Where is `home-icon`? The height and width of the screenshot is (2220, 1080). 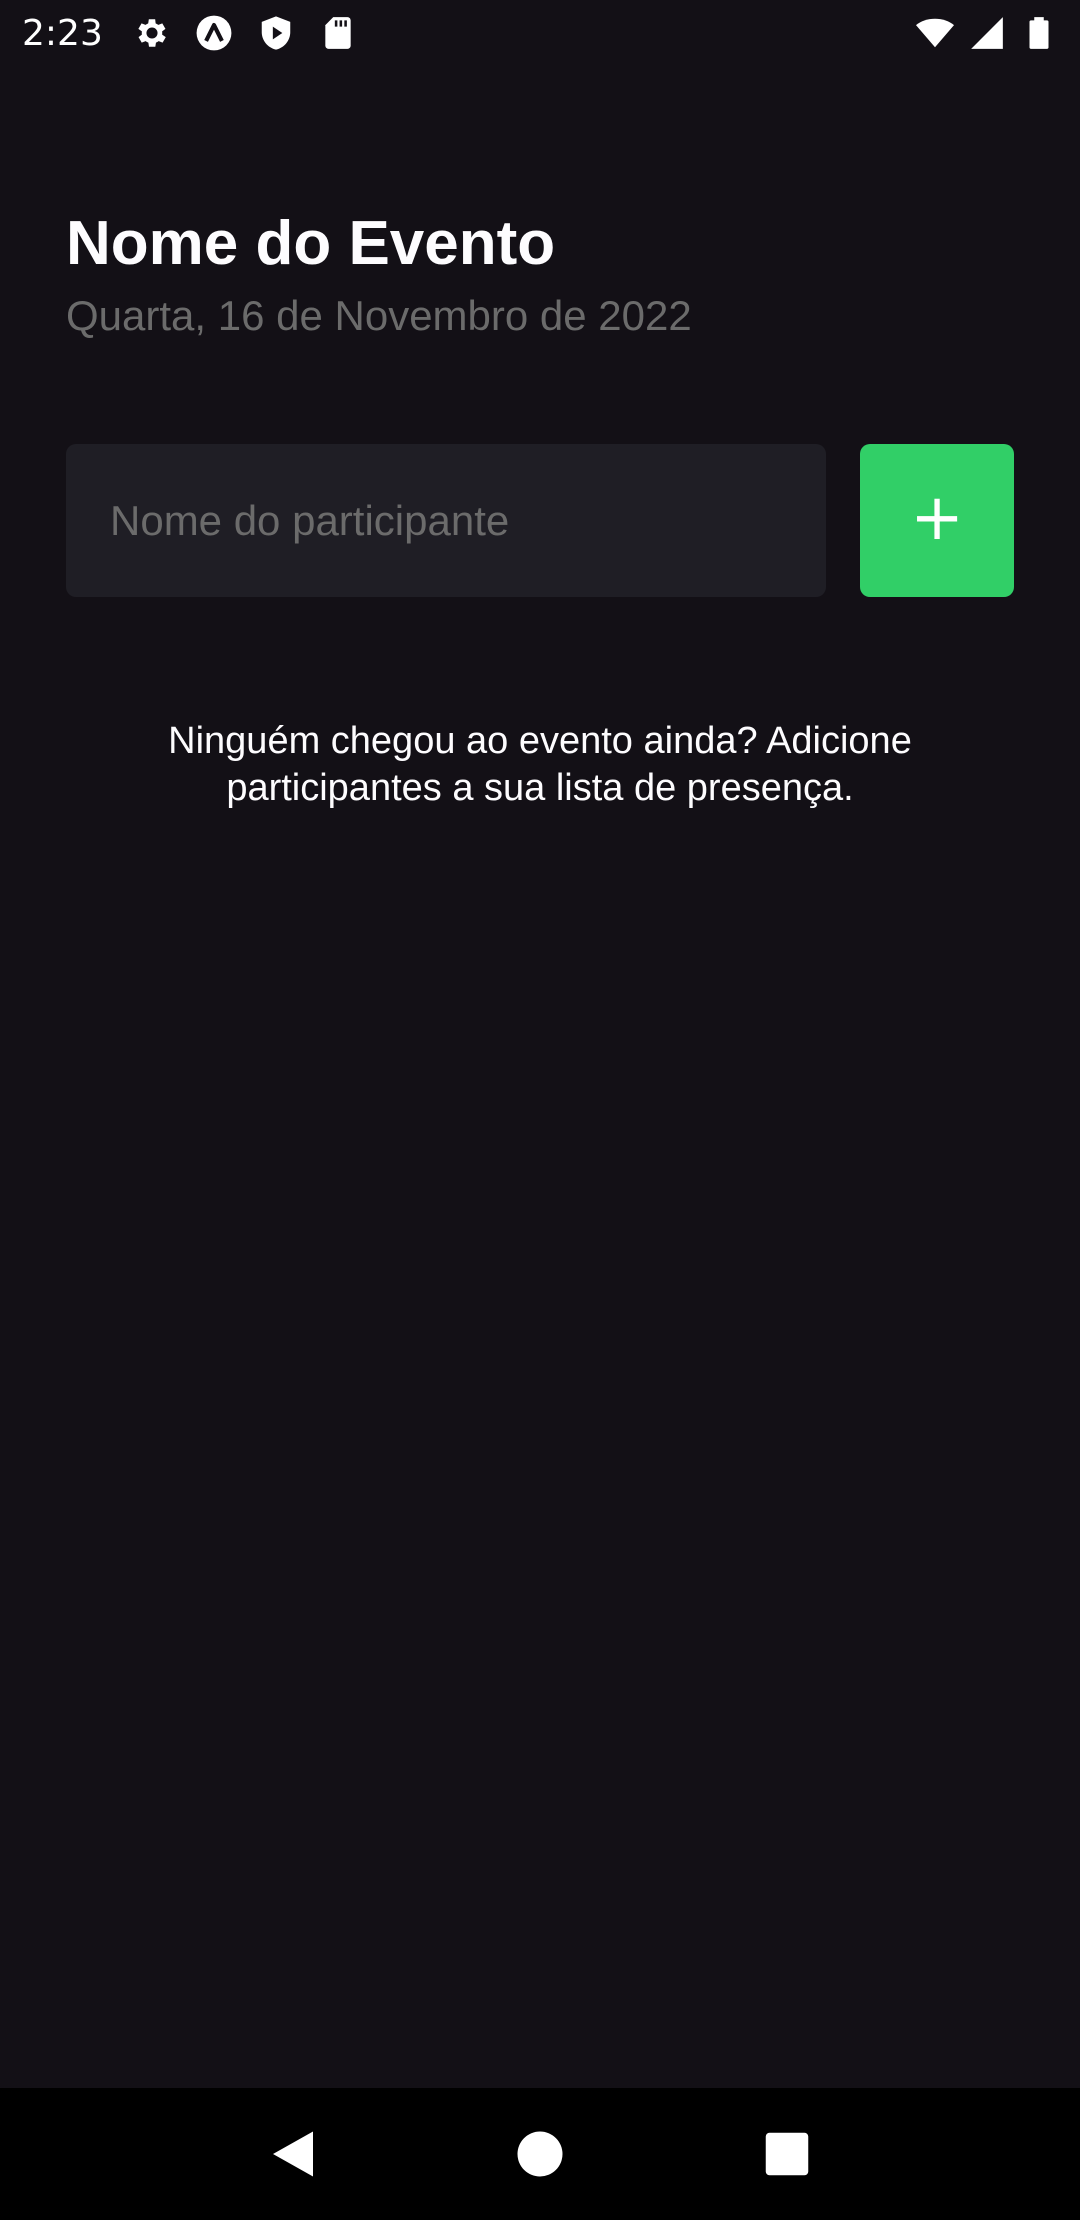 home-icon is located at coordinates (540, 2154).